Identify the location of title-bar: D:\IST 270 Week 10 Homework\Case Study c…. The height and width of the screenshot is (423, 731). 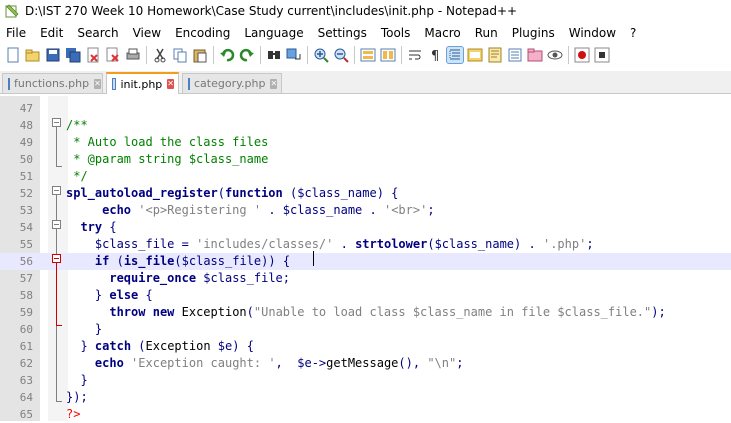
(365, 11).